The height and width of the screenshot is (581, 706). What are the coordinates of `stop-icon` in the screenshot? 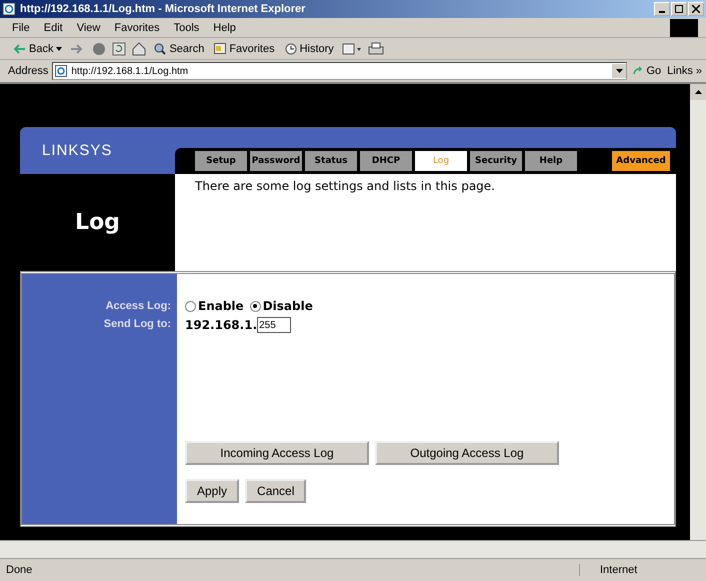 It's located at (99, 49).